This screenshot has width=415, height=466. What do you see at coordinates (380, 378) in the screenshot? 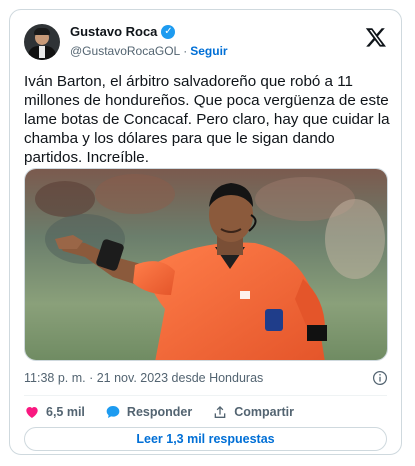
I see `info-icon` at bounding box center [380, 378].